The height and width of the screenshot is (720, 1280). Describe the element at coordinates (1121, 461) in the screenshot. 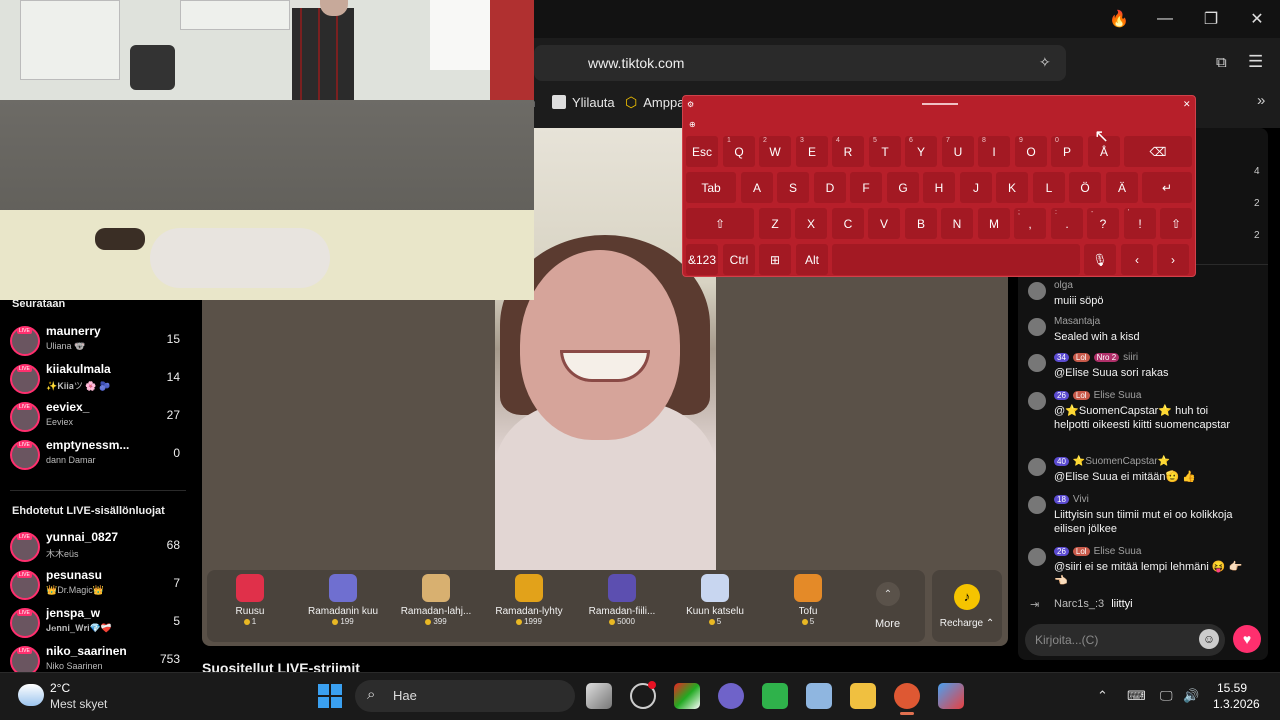

I see `chat-username: ⭐SuomenCapstar⭐` at that location.